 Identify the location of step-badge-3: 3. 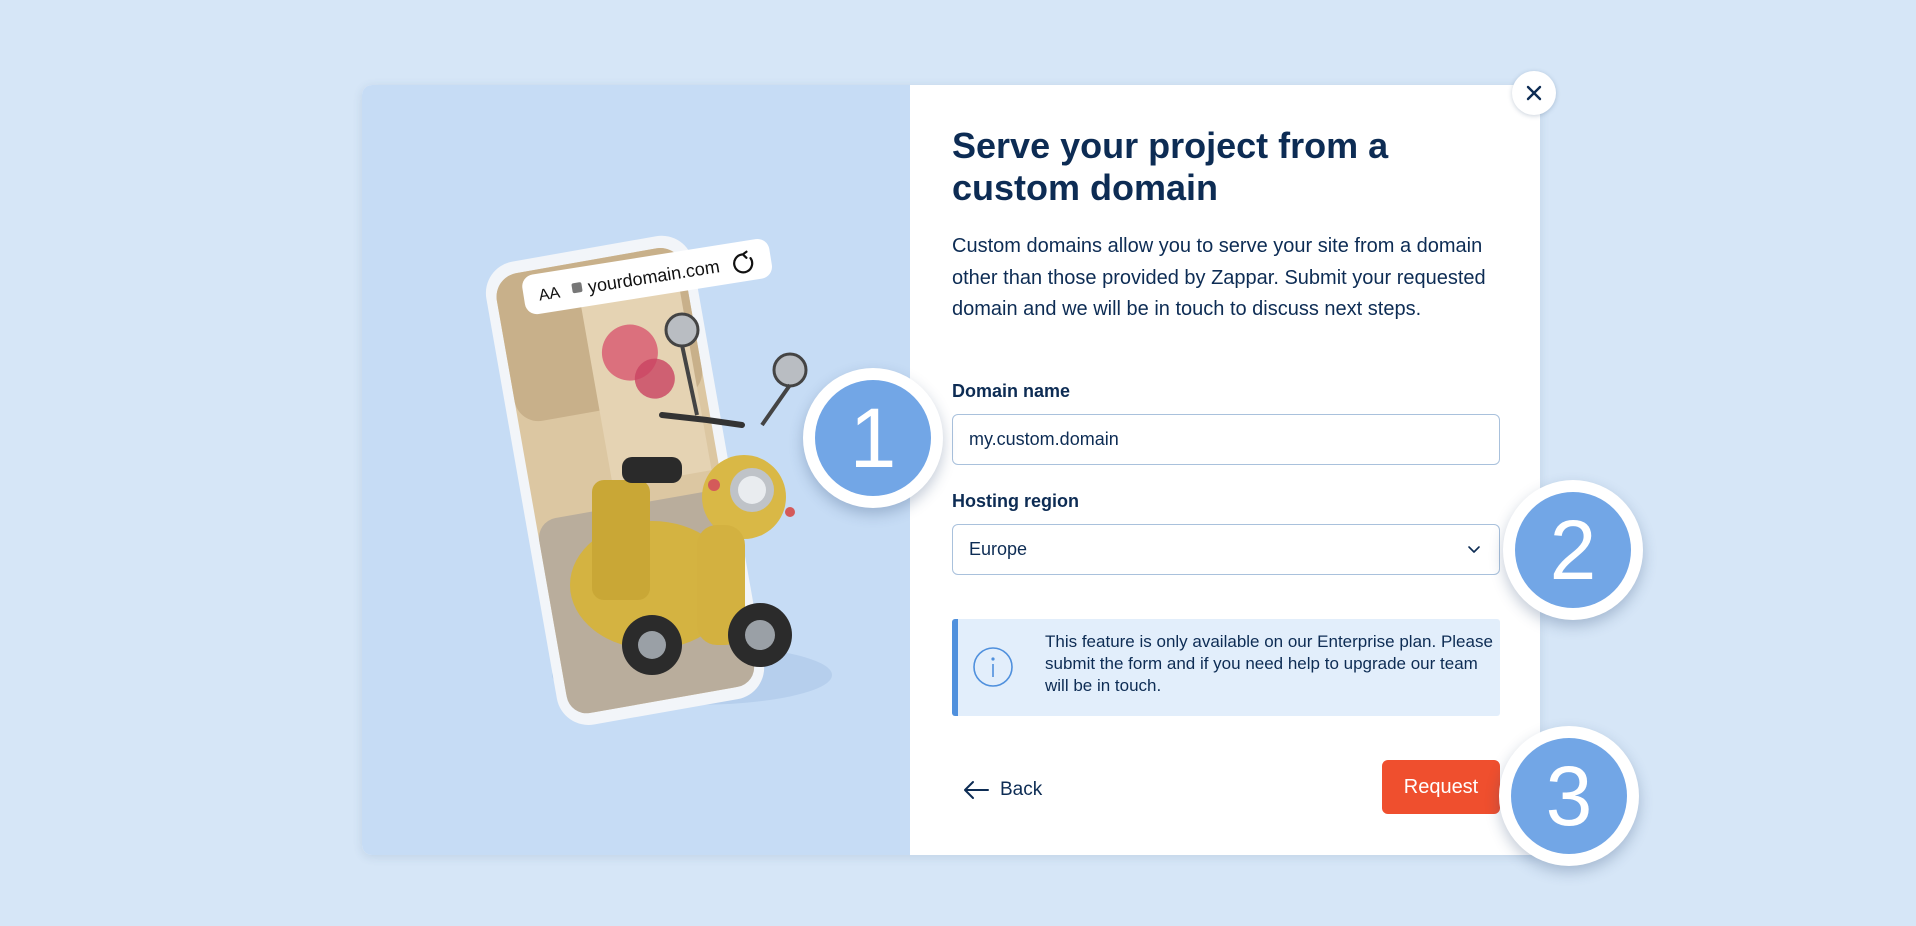
(1569, 796).